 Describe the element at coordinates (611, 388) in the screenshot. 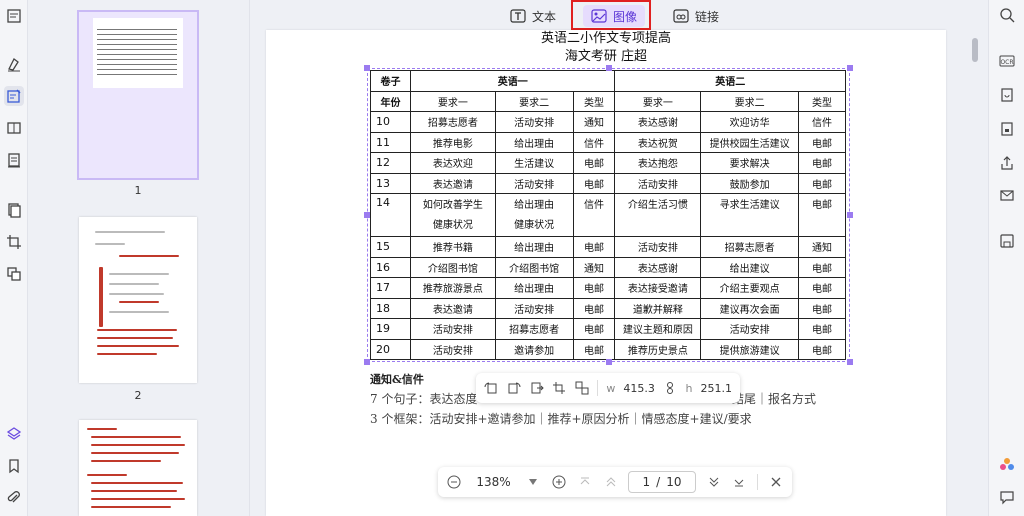

I see `width-label: w` at that location.